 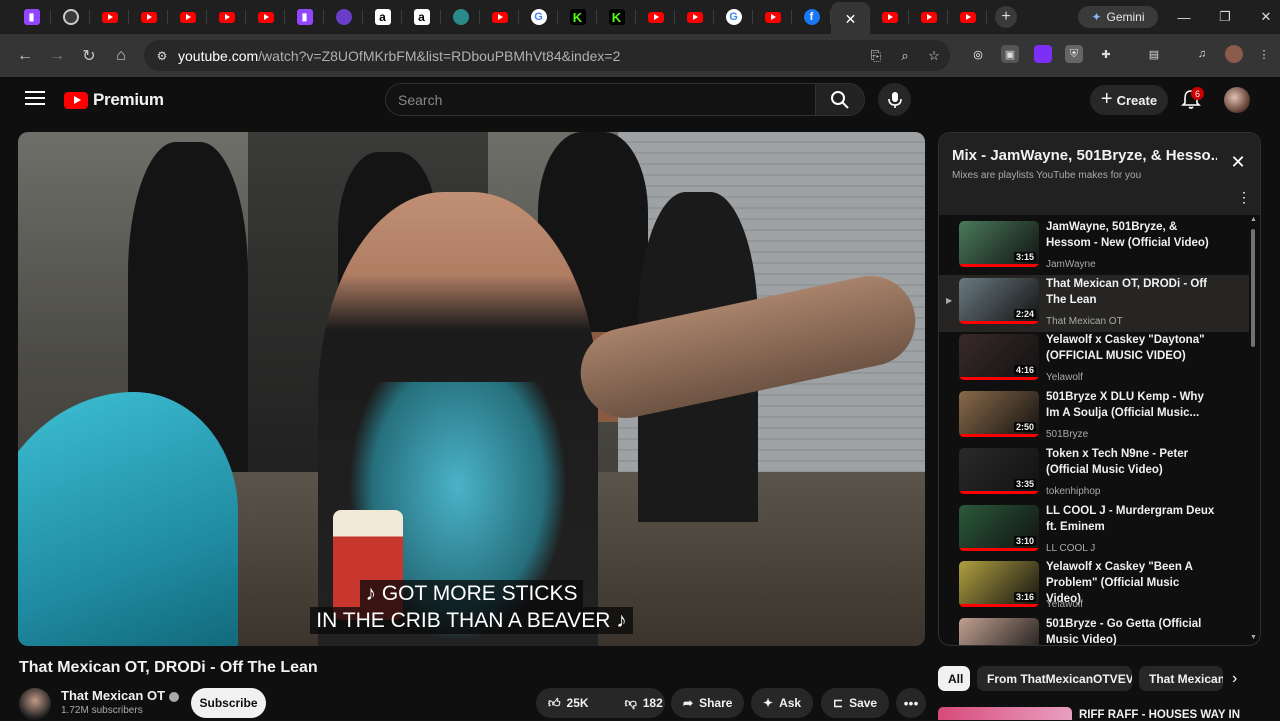 I want to click on back-button: ←, so click(x=25, y=56).